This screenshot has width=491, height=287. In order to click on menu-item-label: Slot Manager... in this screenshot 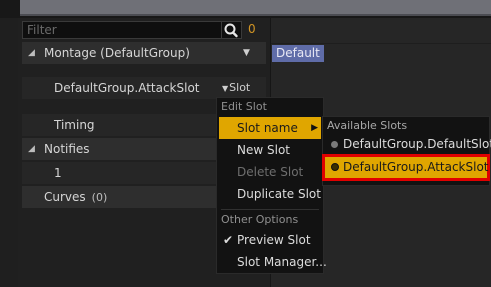, I will do `click(282, 262)`.